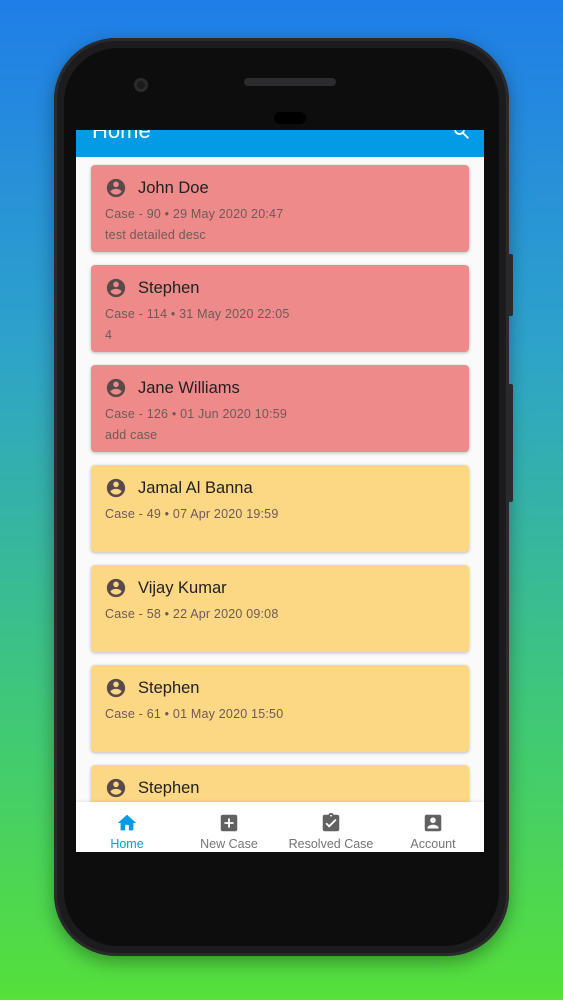 Image resolution: width=563 pixels, height=1000 pixels. What do you see at coordinates (510, 285) in the screenshot?
I see `power-button` at bounding box center [510, 285].